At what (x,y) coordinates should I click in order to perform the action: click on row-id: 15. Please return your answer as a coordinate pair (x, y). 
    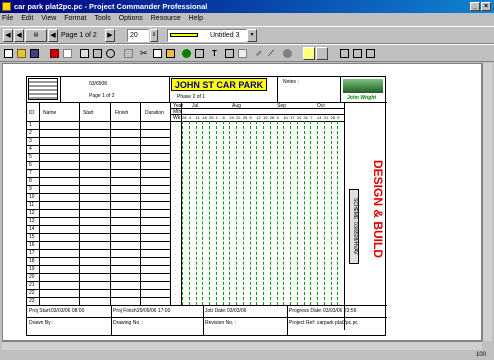
    Looking at the image, I should click on (32, 237).